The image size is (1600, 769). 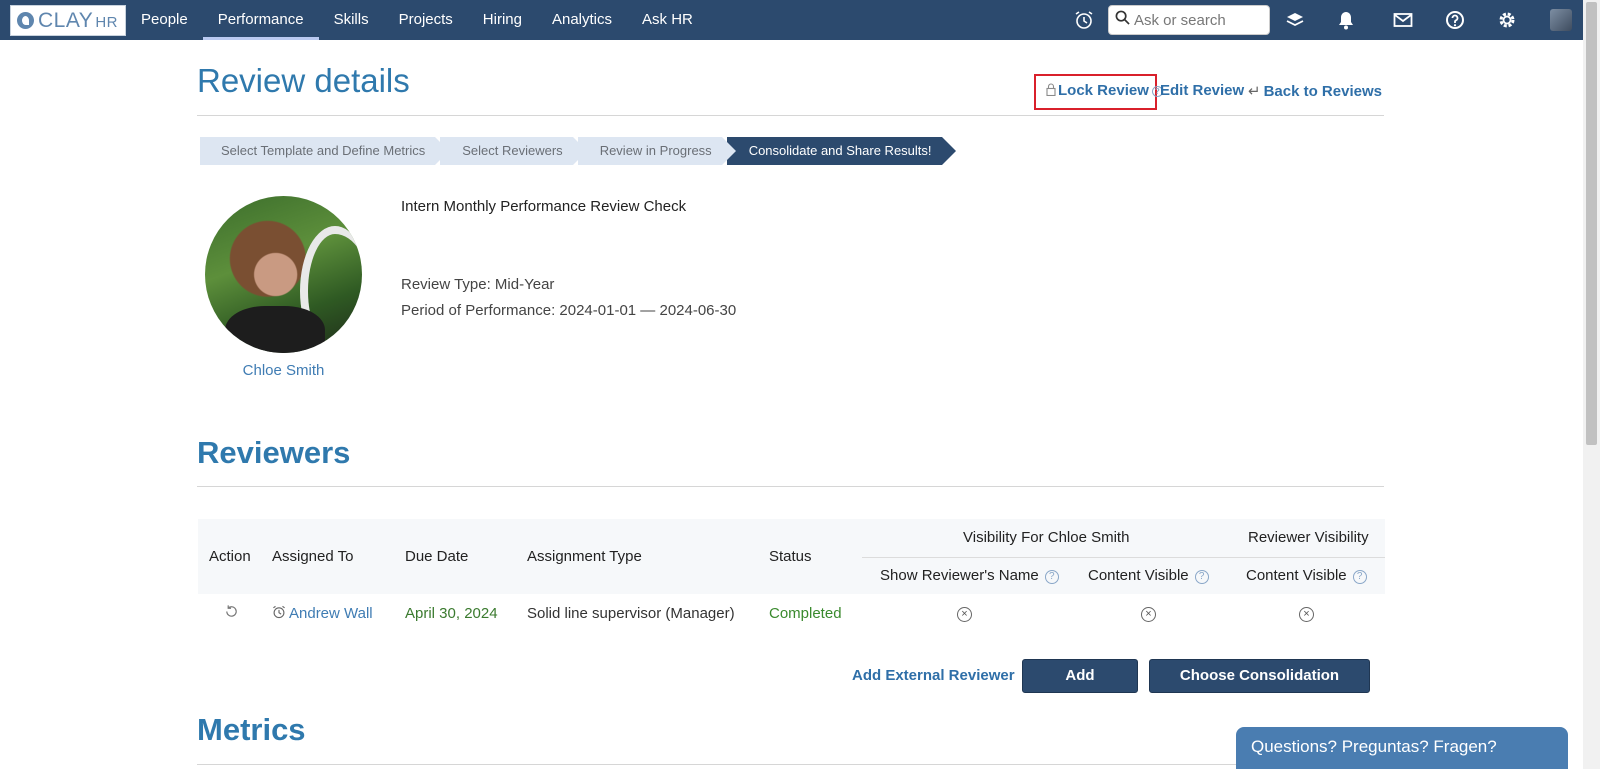 What do you see at coordinates (283, 274) in the screenshot?
I see `employee-photo` at bounding box center [283, 274].